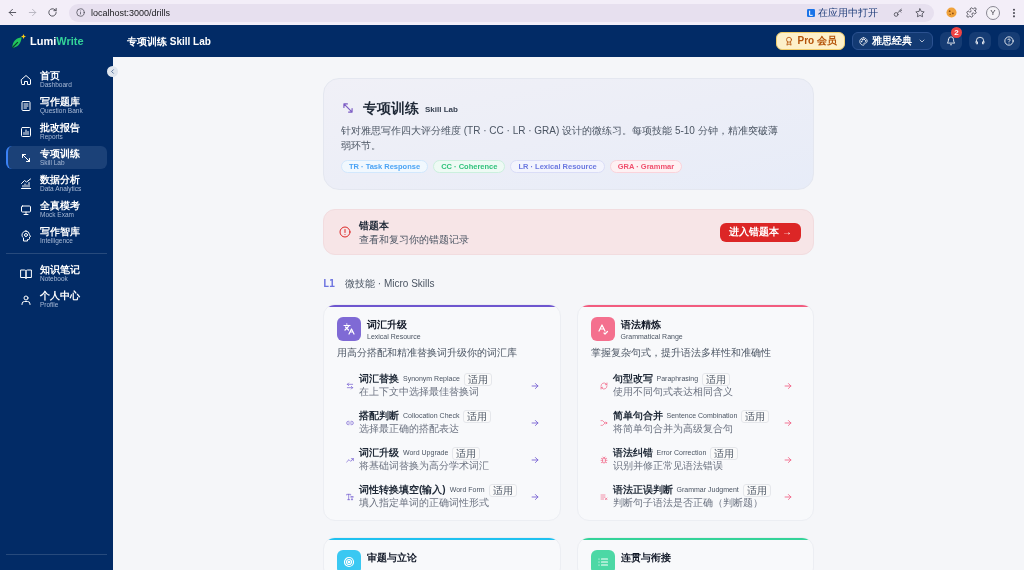 This screenshot has width=1024, height=570. What do you see at coordinates (673, 429) in the screenshot?
I see `drill-description: 将简单句合并为高级复合句` at bounding box center [673, 429].